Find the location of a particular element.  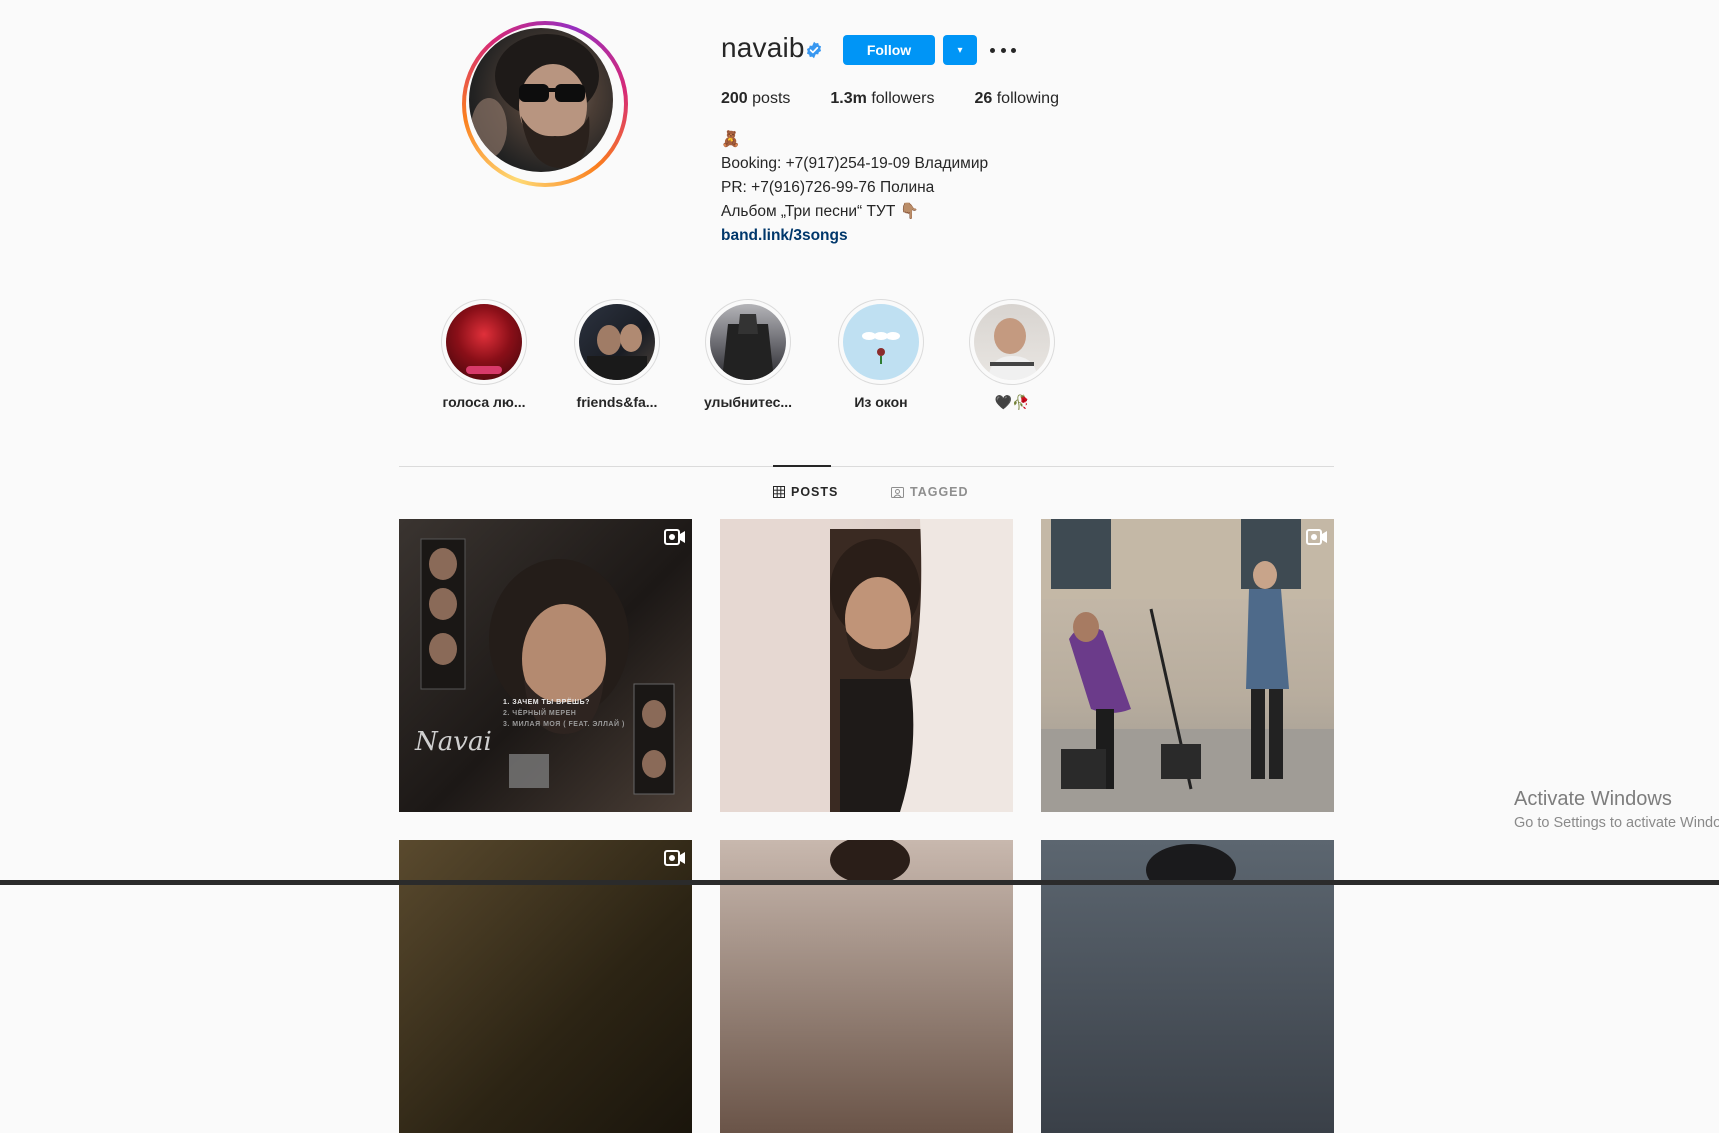

tab-posts: POSTS is located at coordinates (805, 492).